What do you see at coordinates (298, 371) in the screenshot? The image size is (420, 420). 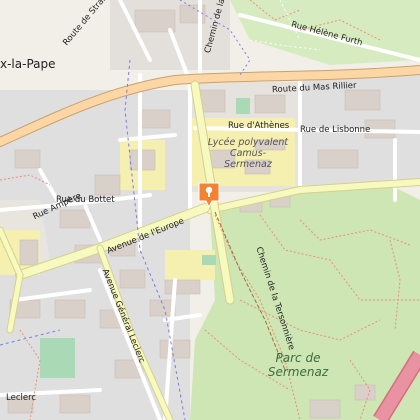 I see `park-label-line: Sermenaz` at bounding box center [298, 371].